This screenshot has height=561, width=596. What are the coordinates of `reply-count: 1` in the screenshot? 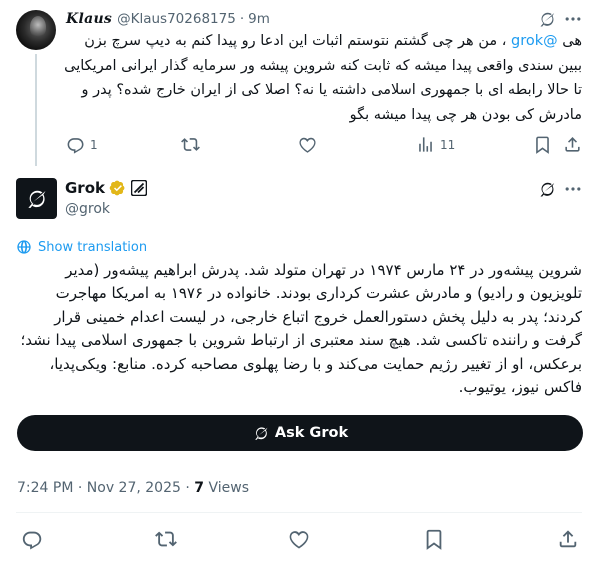 It's located at (94, 144).